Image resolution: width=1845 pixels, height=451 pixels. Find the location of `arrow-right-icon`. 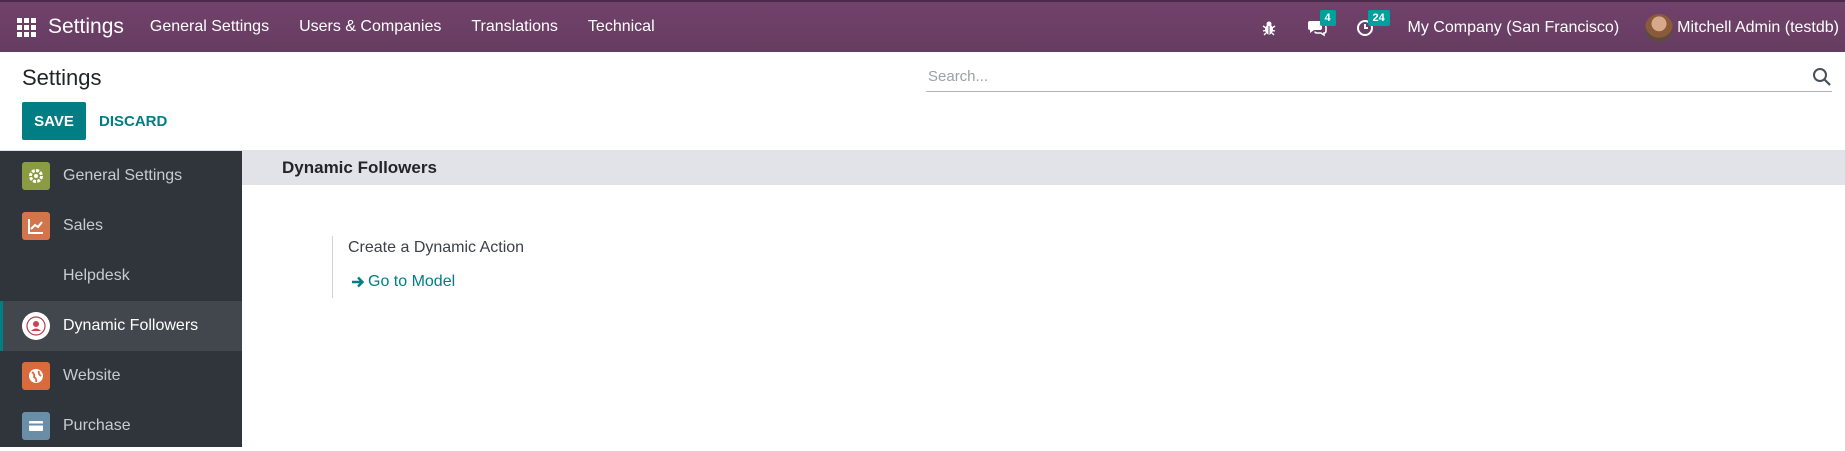

arrow-right-icon is located at coordinates (358, 282).